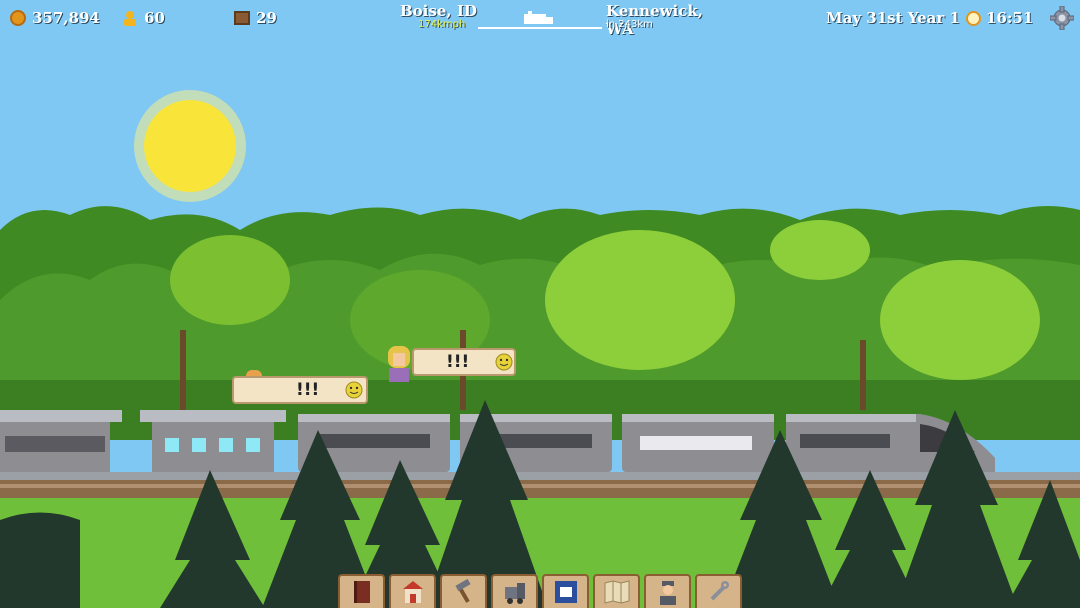  Describe the element at coordinates (154, 18) in the screenshot. I see `passenger-value: 60` at that location.